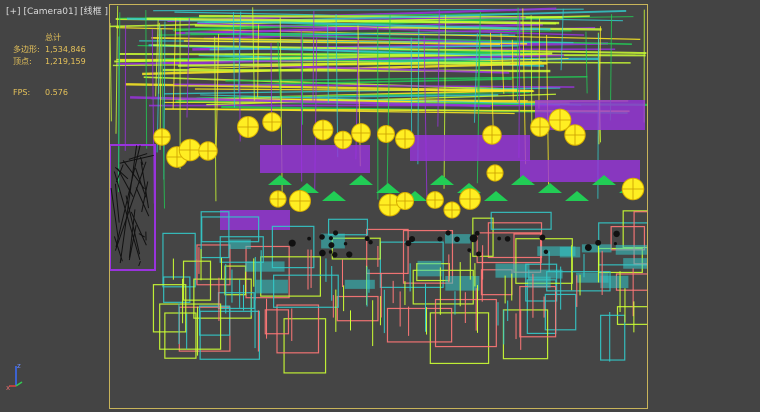  What do you see at coordinates (65, 49) in the screenshot?
I see `polygons-value: 1,534,846` at bounding box center [65, 49].